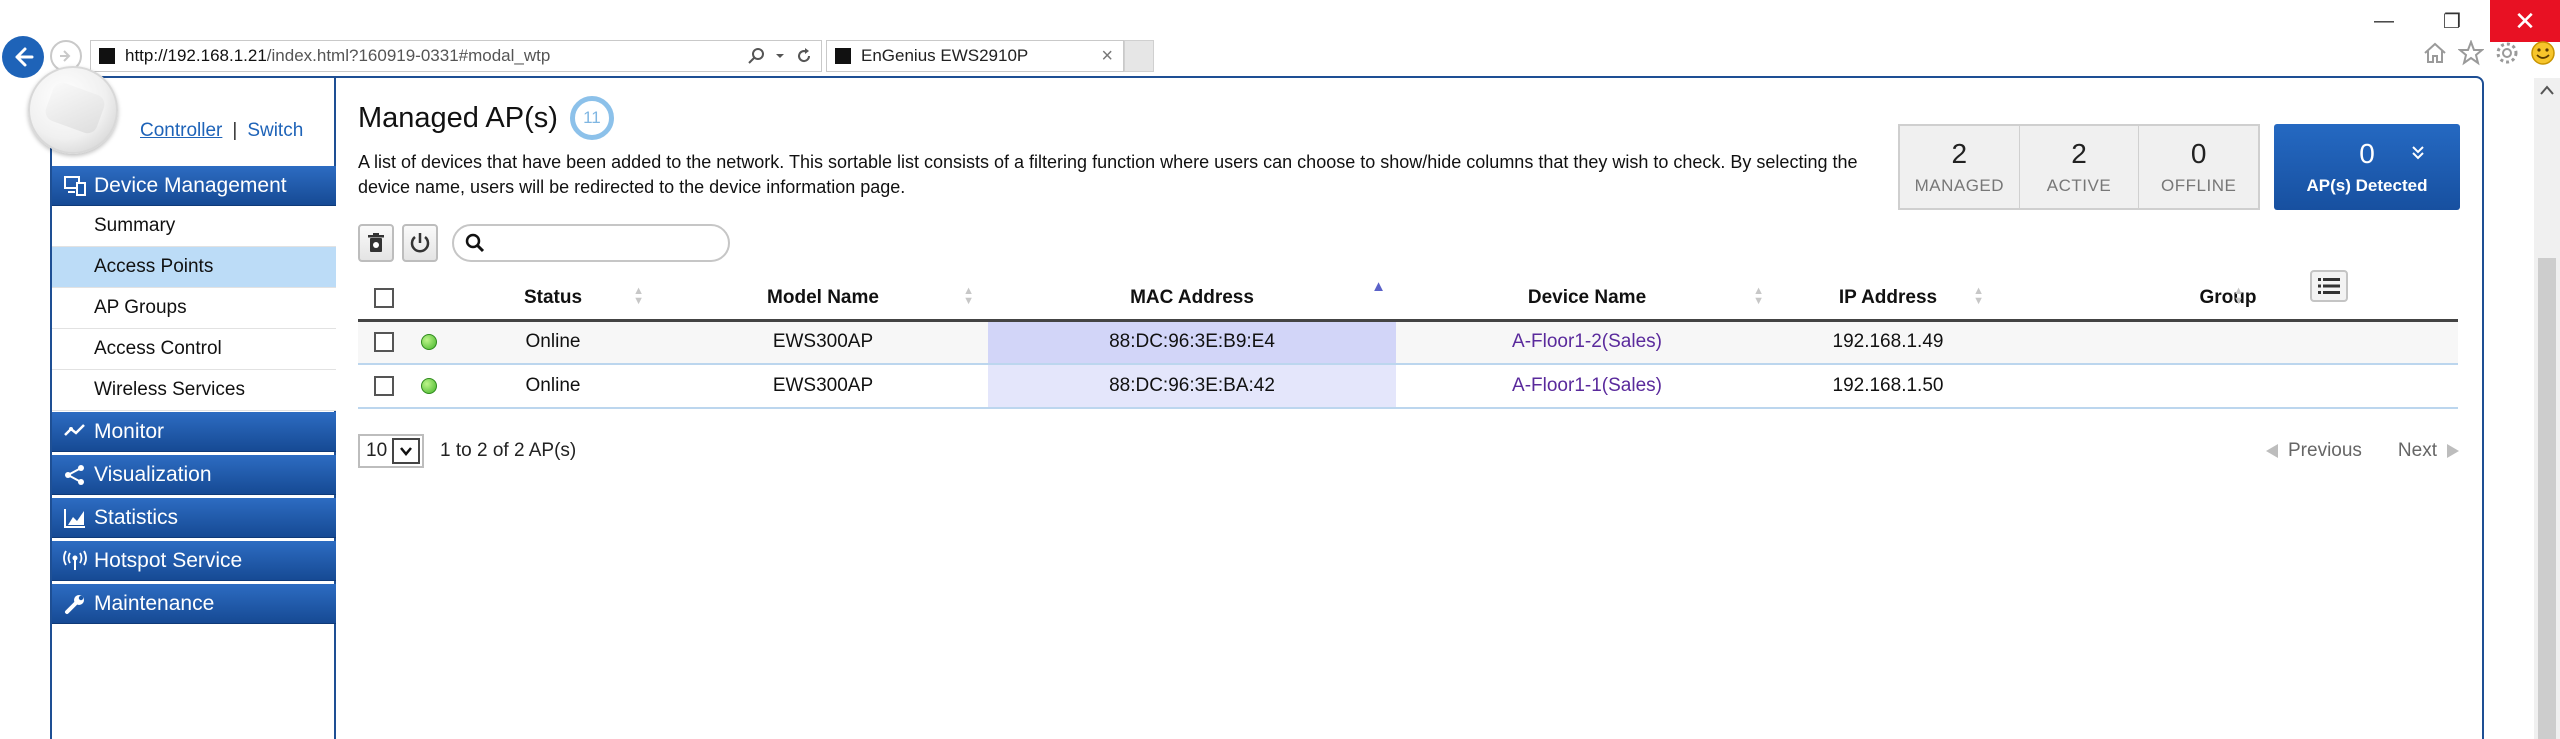  Describe the element at coordinates (154, 603) in the screenshot. I see `menu-label: Maintenance` at that location.